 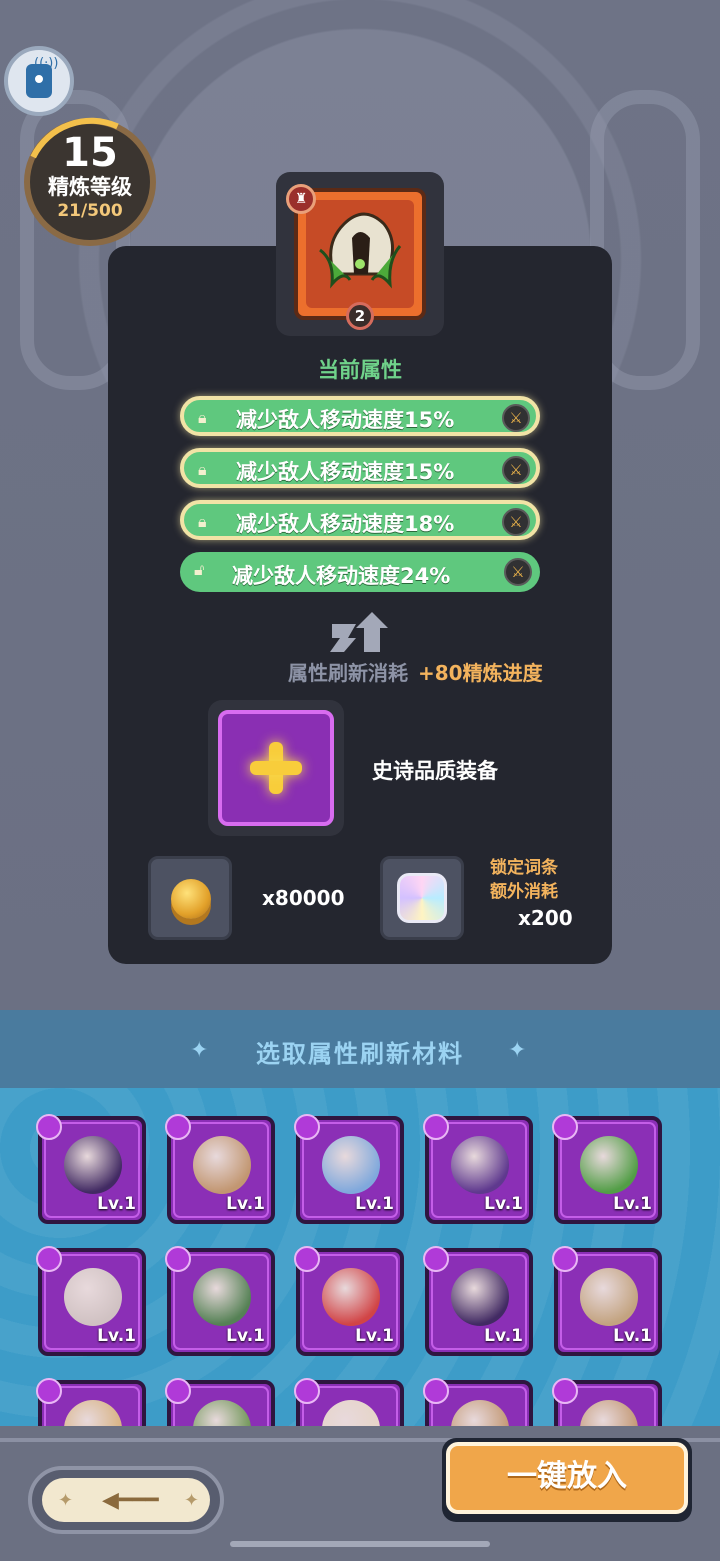 I want to click on put-all-button: 一键放入, so click(x=567, y=1478).